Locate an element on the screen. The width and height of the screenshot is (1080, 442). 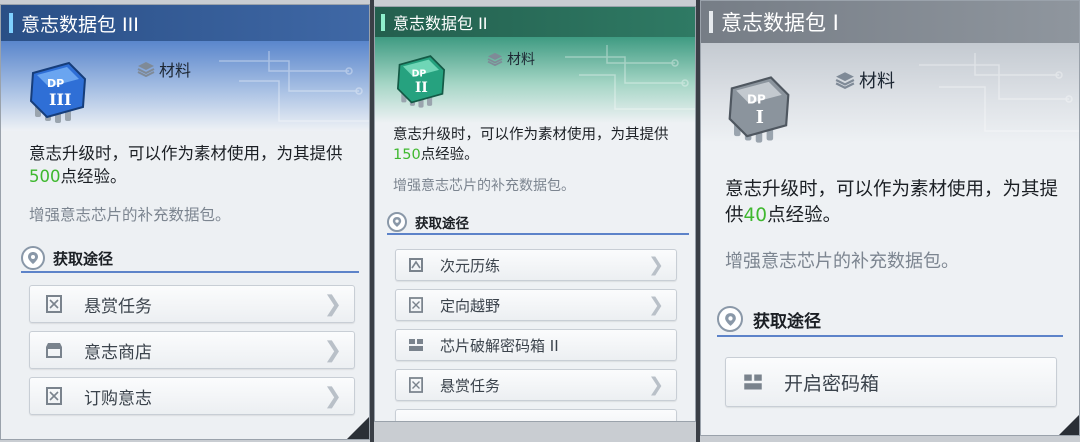
source-button-dimension: 次元历练 ❯ is located at coordinates (536, 265).